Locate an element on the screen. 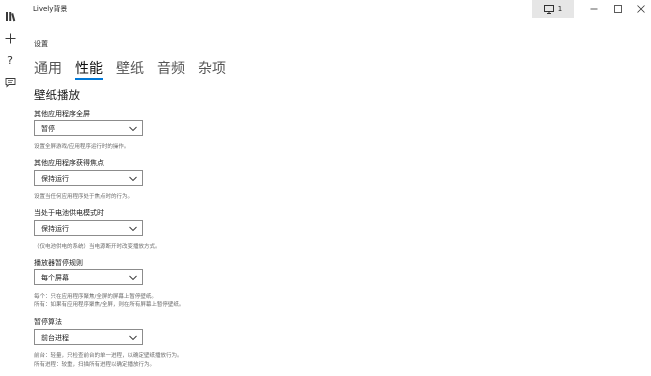 This screenshot has width=651, height=376. tab-wallpaper: 壁纸 is located at coordinates (130, 69).